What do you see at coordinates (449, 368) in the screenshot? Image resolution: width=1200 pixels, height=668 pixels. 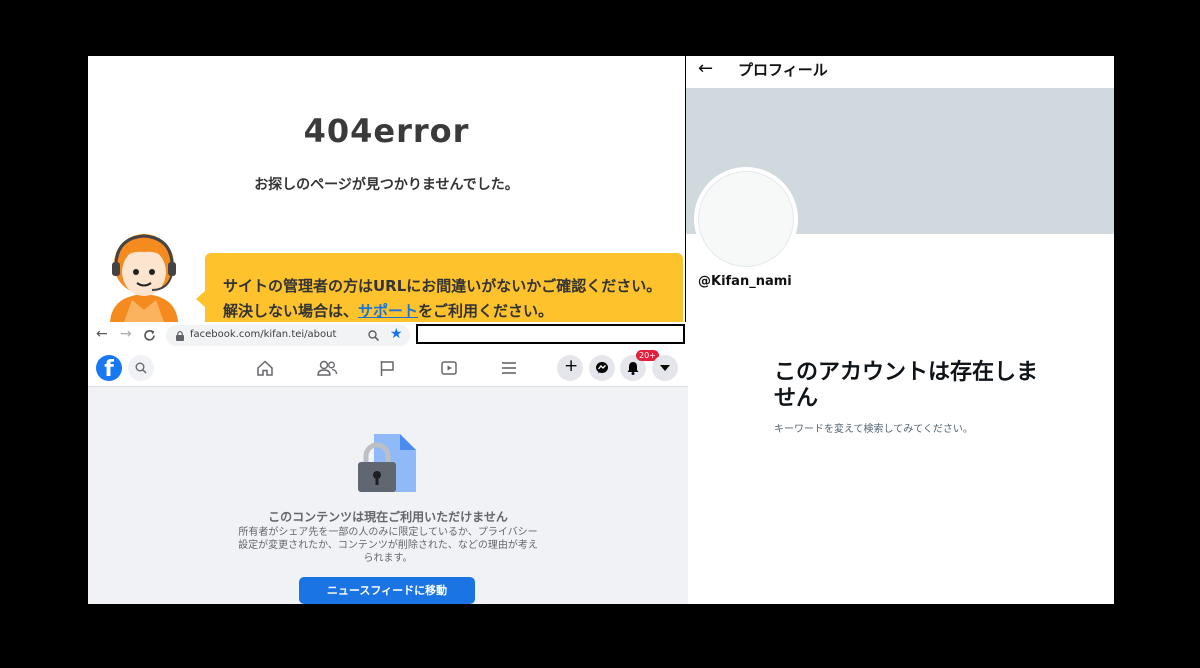 I see `watch-icon` at bounding box center [449, 368].